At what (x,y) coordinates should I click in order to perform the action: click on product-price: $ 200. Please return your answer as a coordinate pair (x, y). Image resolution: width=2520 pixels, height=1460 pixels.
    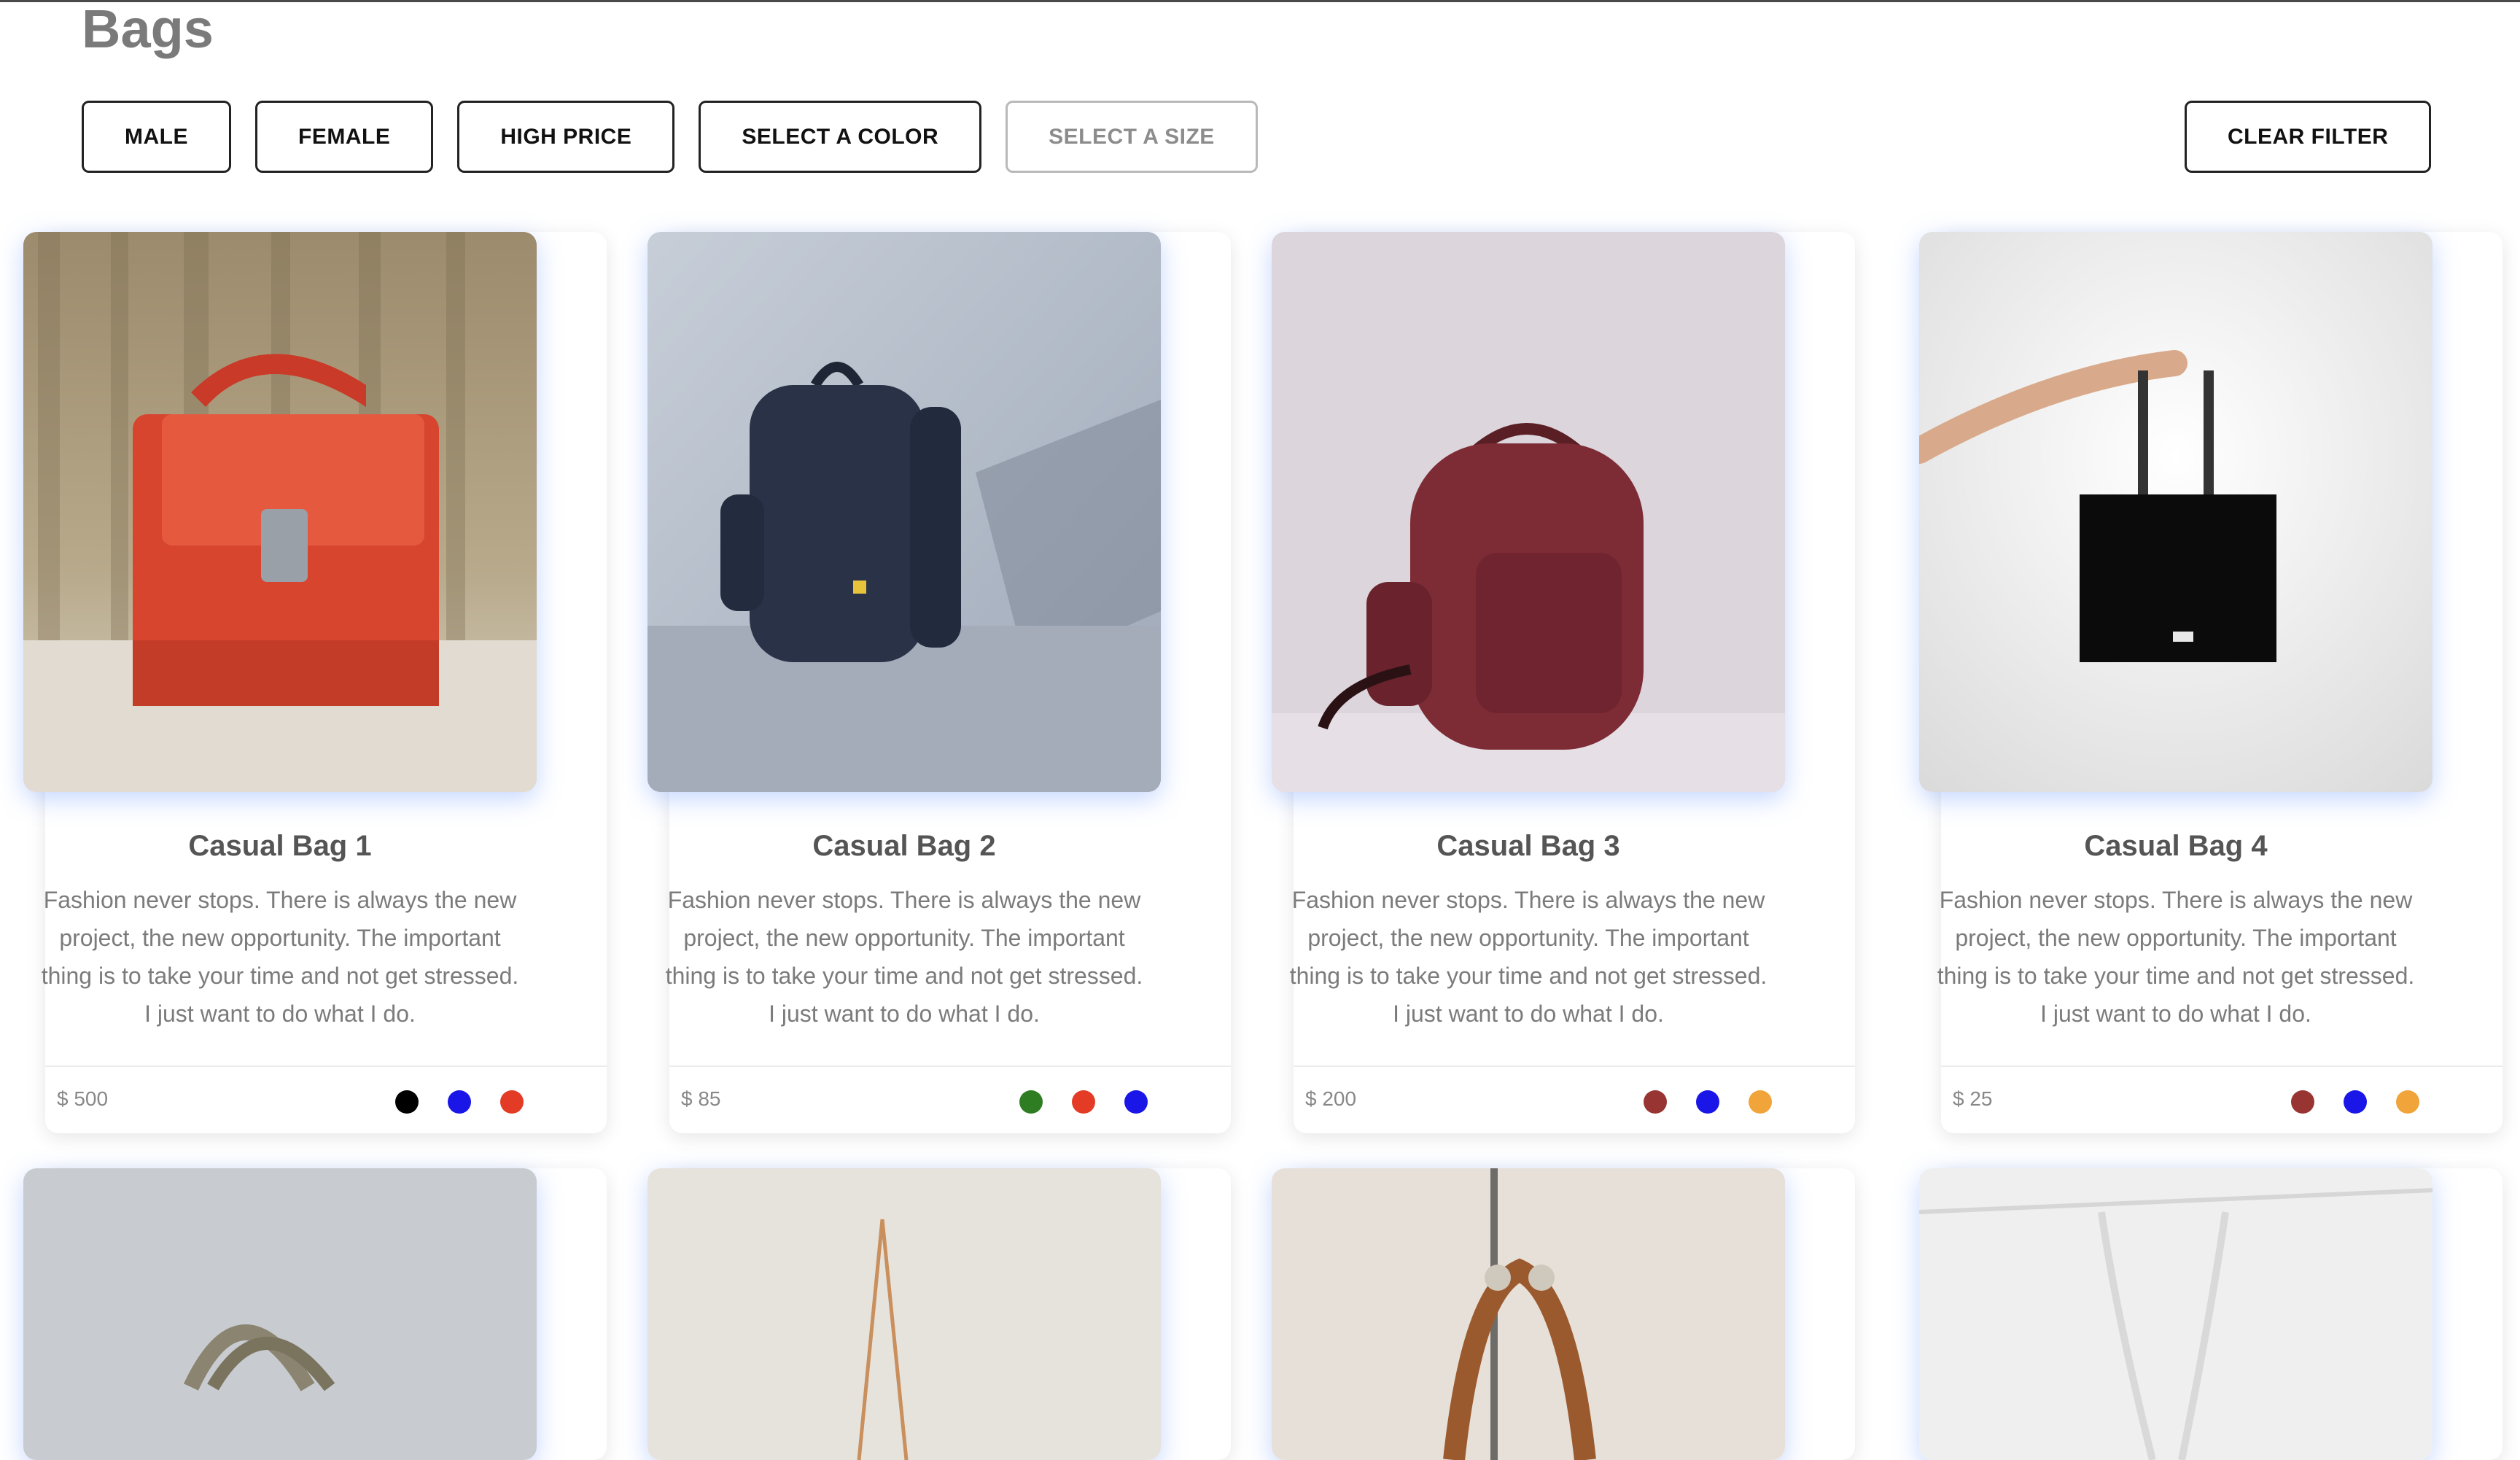
    Looking at the image, I should click on (1331, 1098).